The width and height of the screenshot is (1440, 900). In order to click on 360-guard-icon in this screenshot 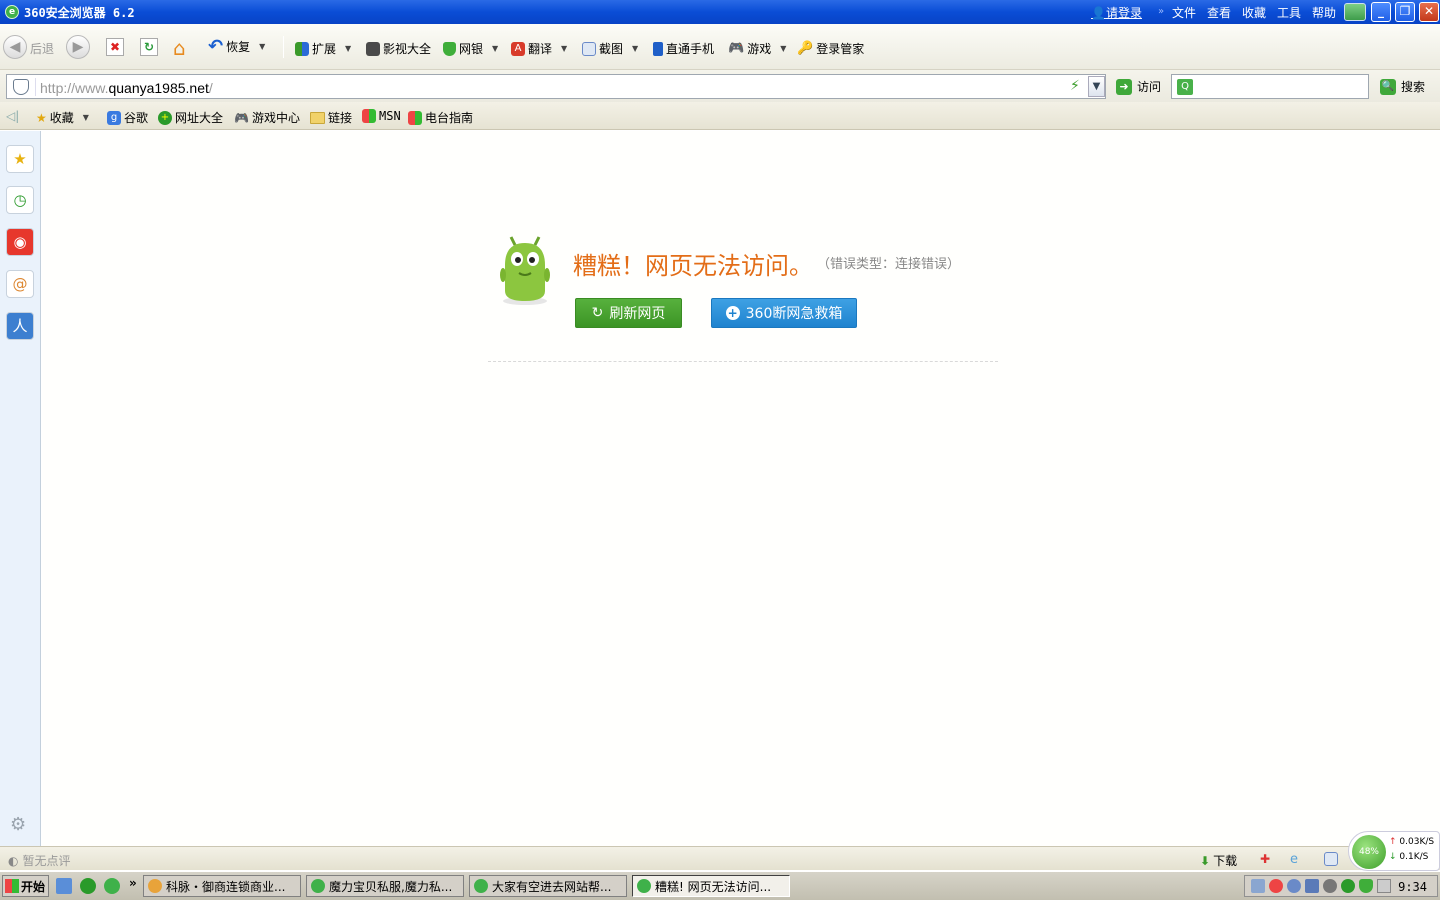, I will do `click(88, 886)`.